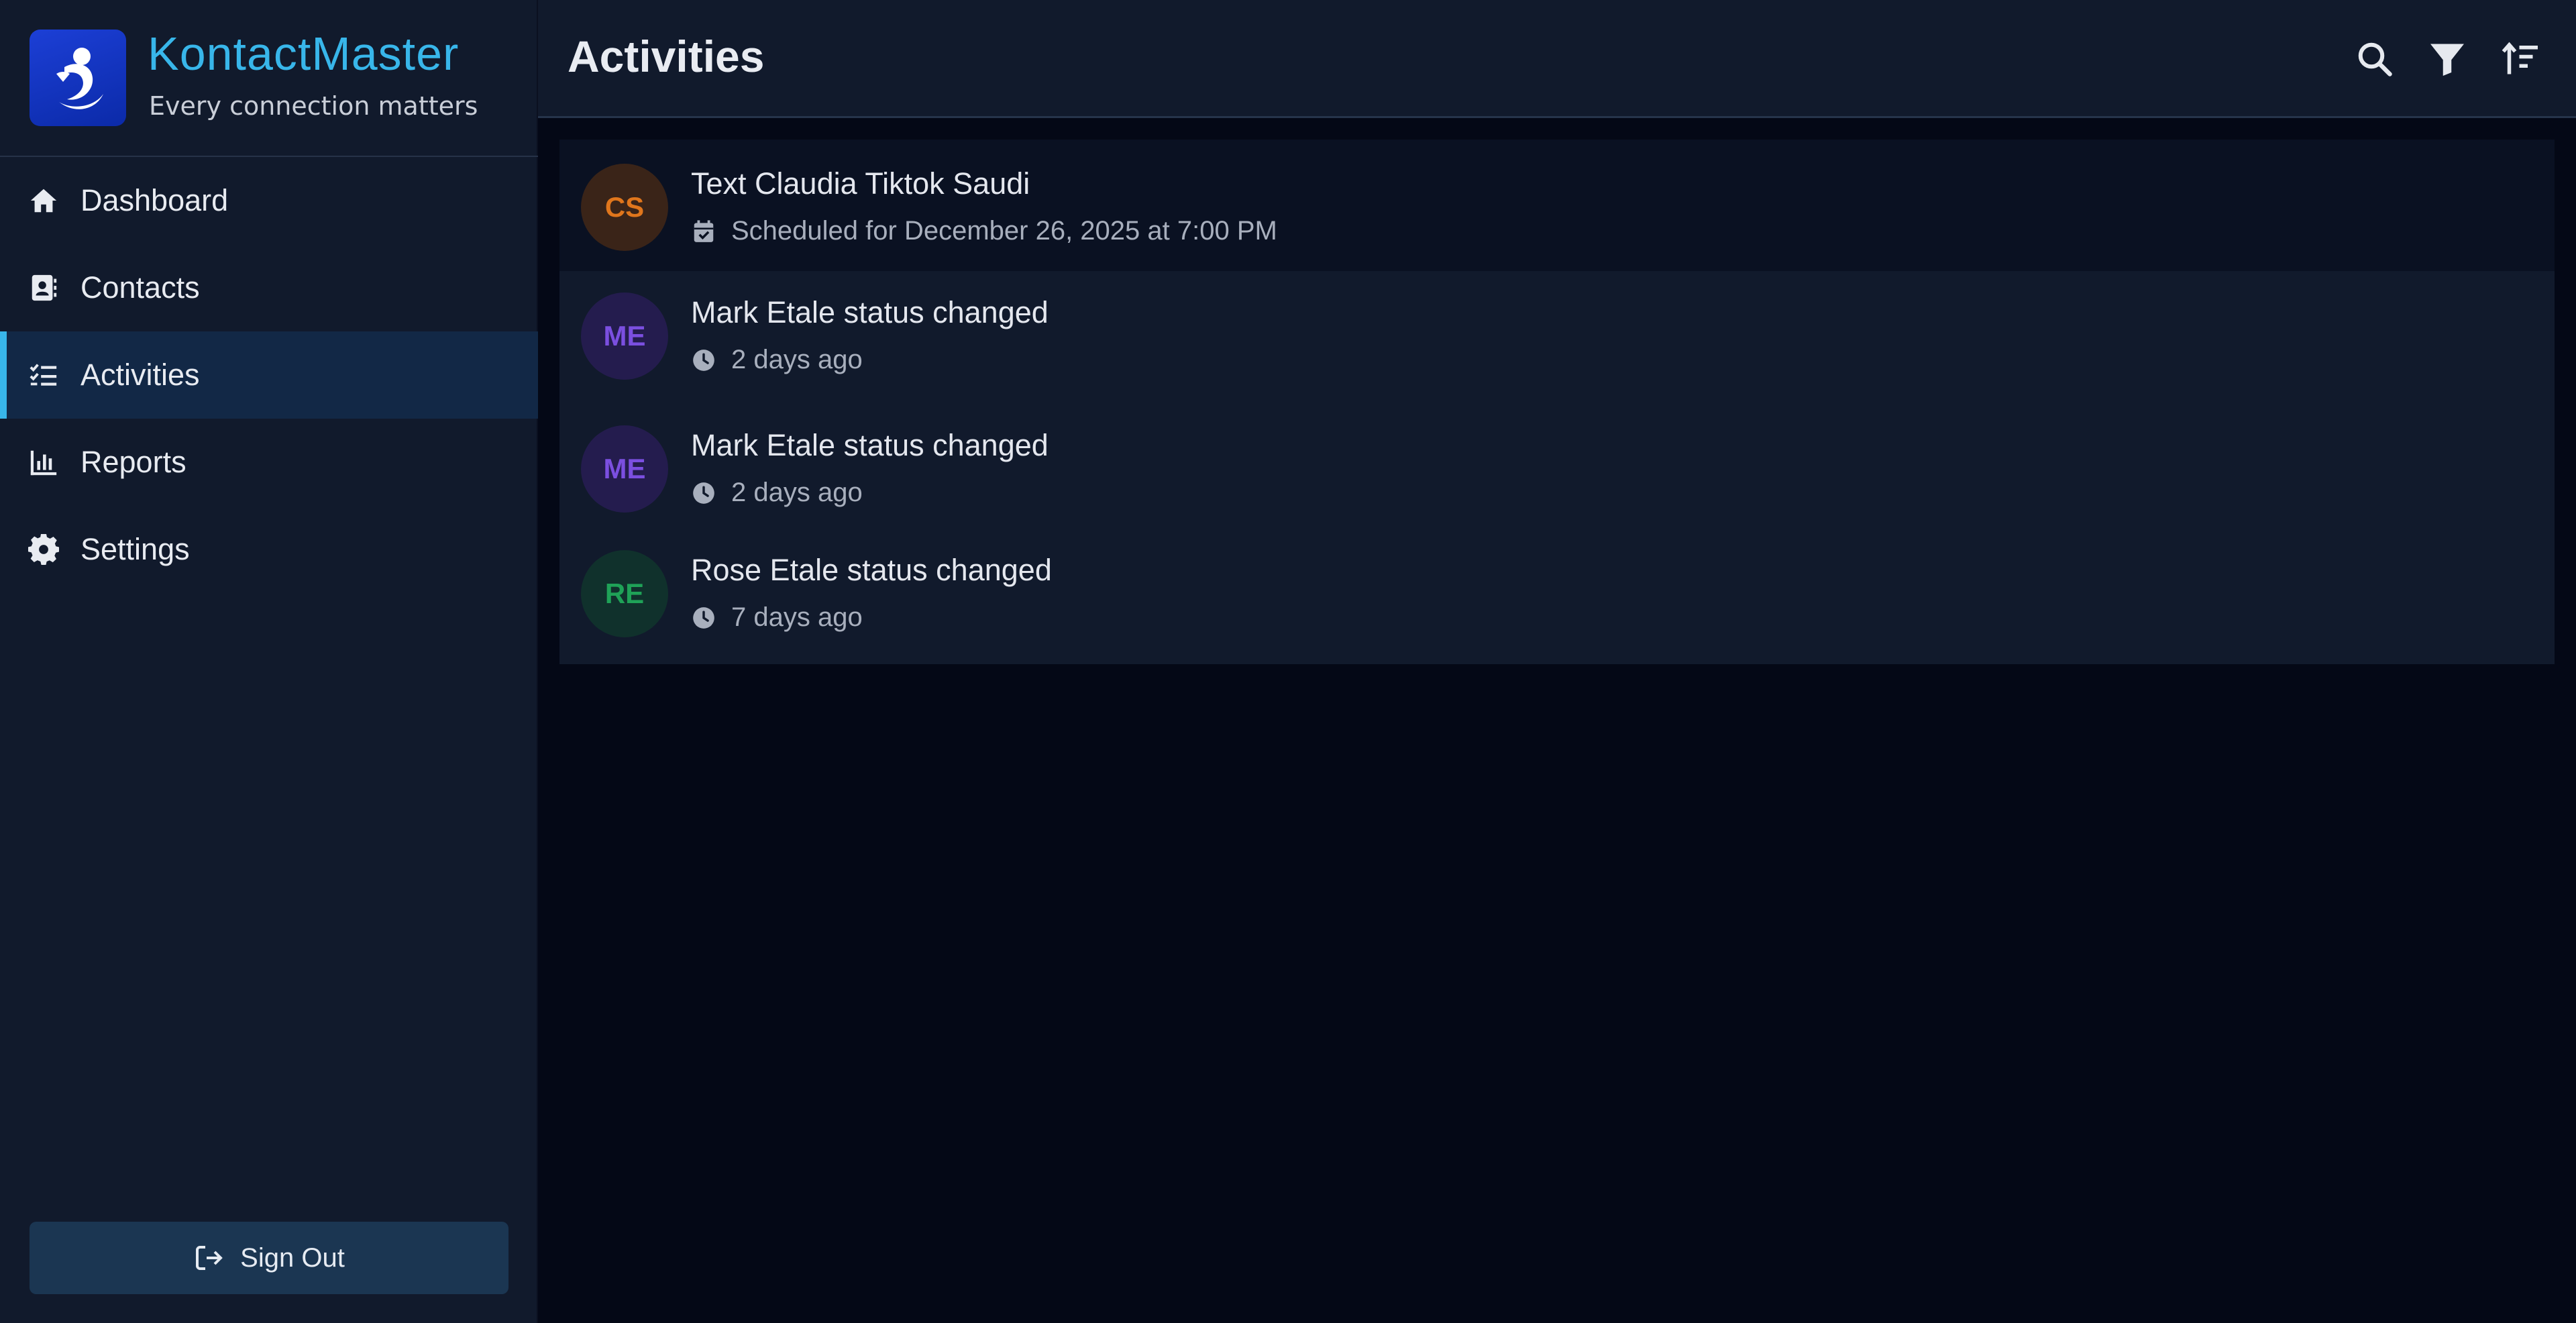 This screenshot has height=1323, width=2576. What do you see at coordinates (154, 200) in the screenshot?
I see `sidebar-item-label: Dashboard` at bounding box center [154, 200].